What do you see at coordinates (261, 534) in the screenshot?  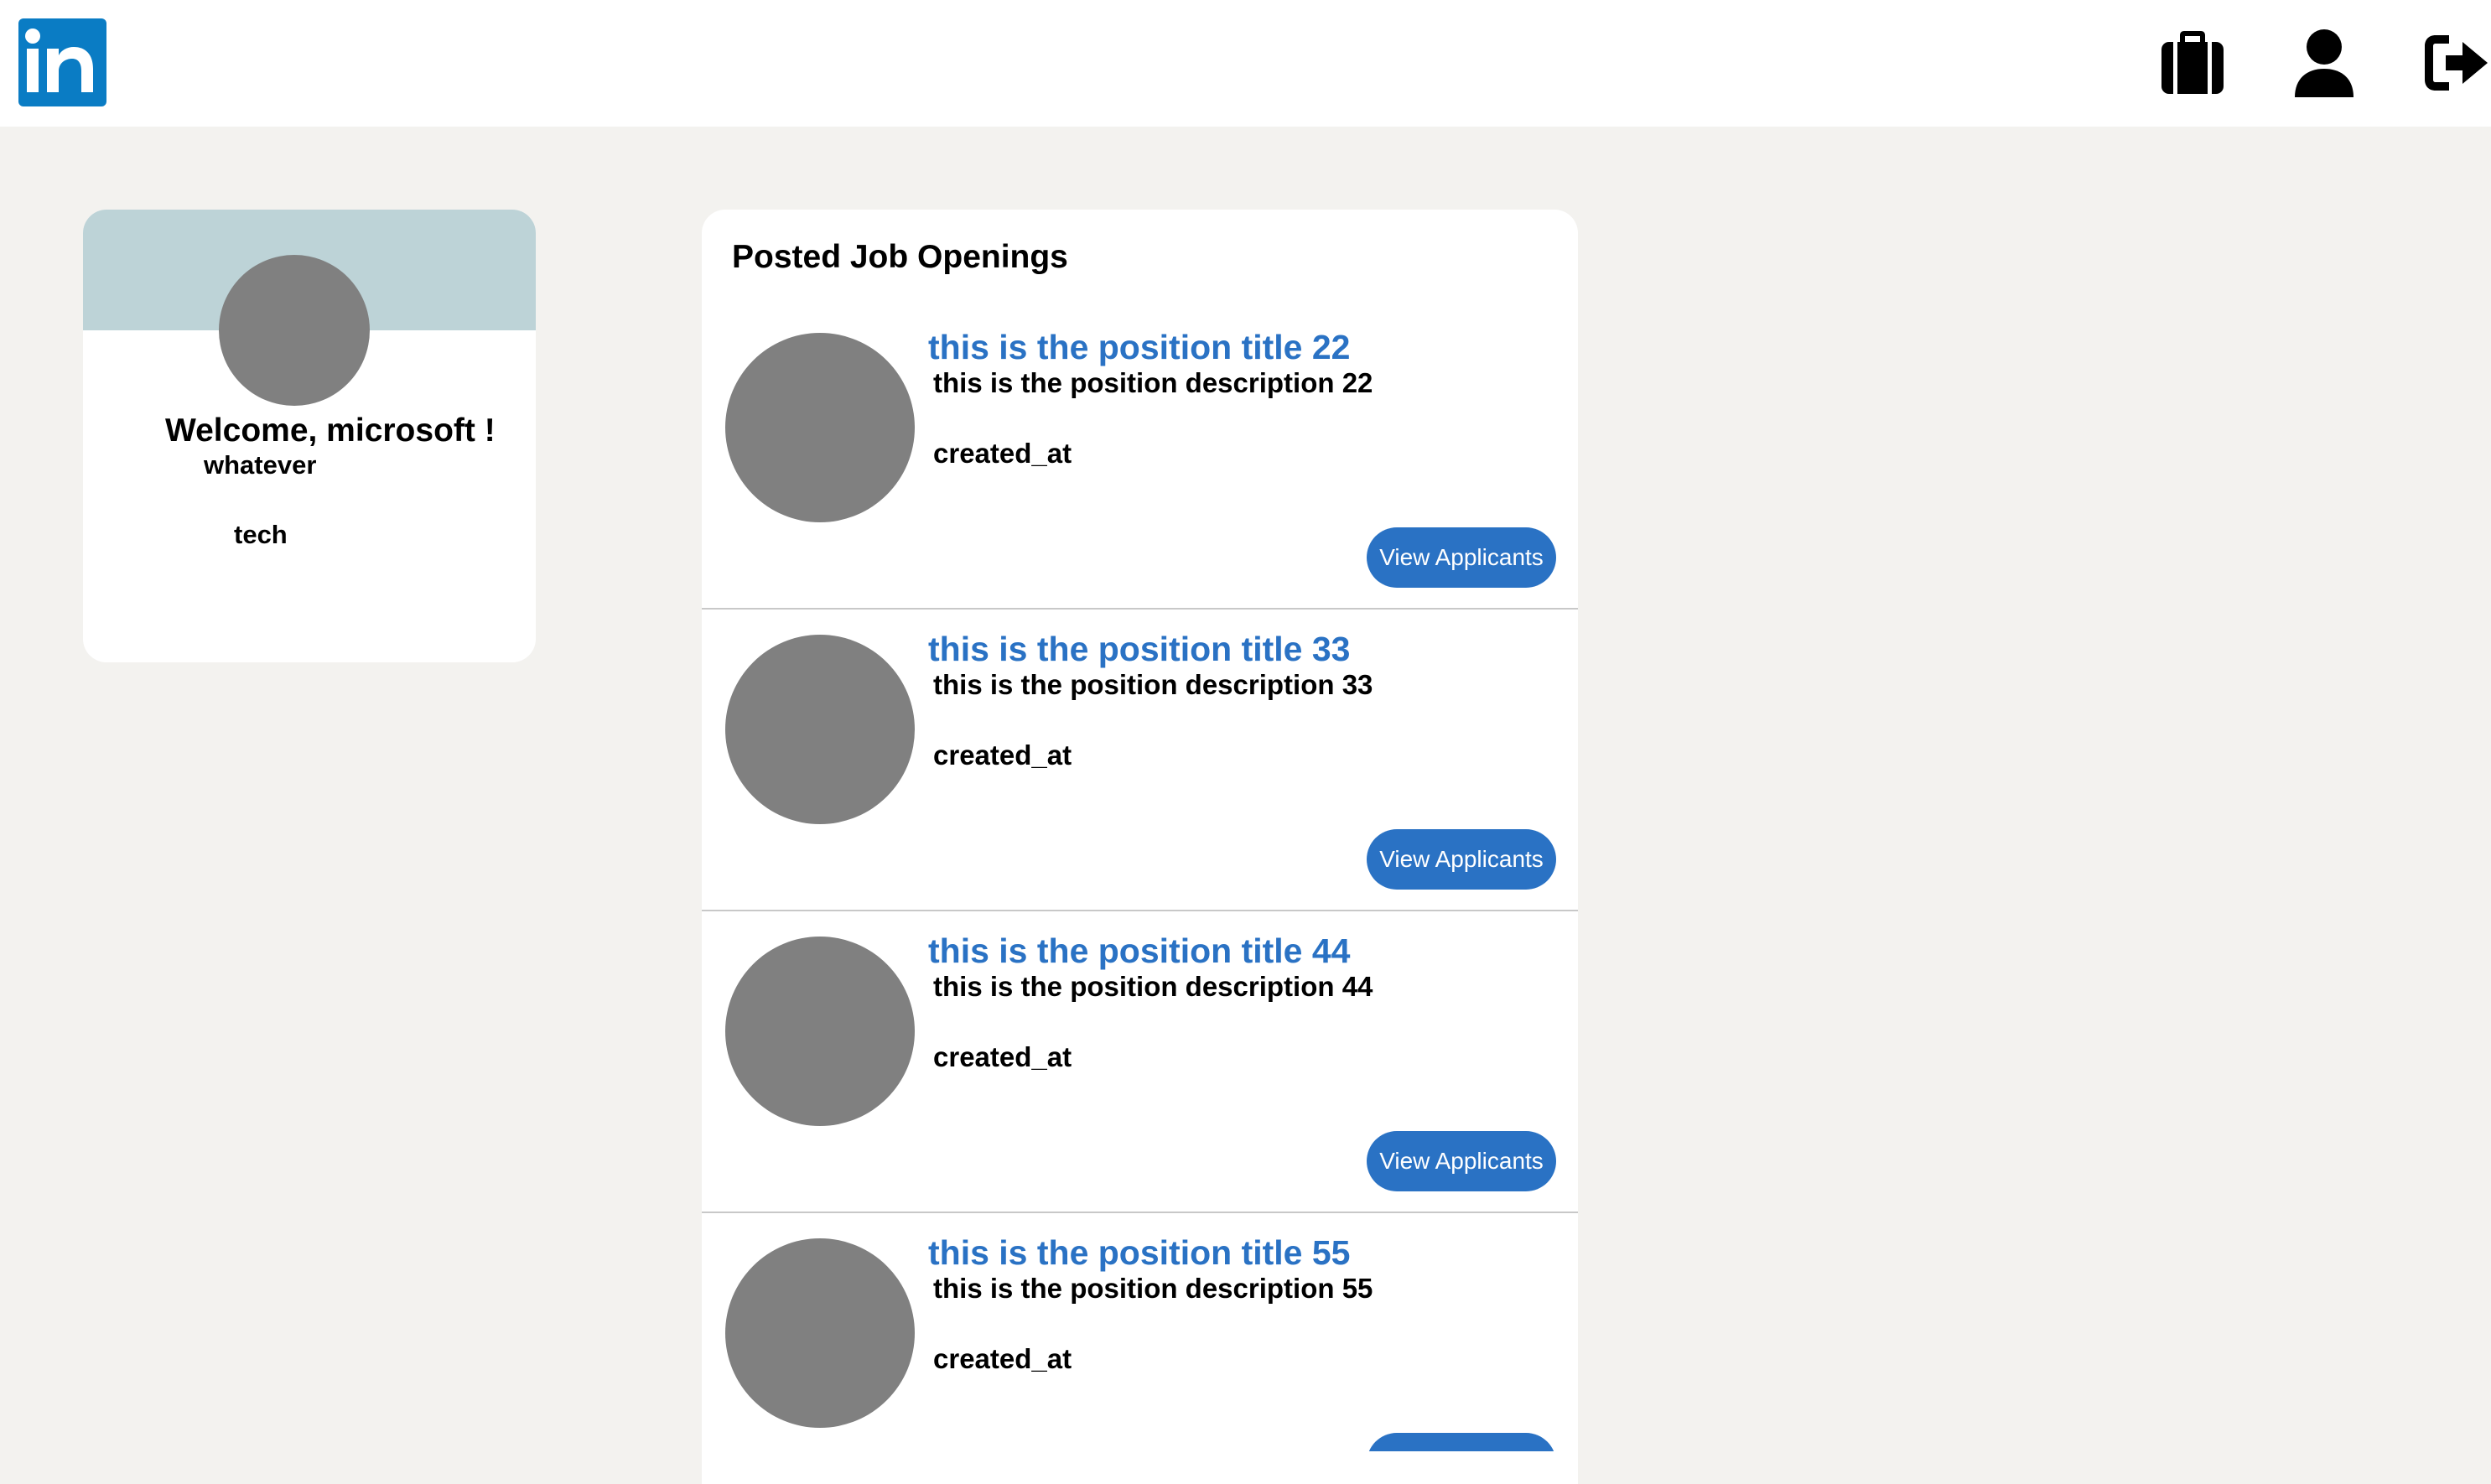 I see `profile-industry: tech` at bounding box center [261, 534].